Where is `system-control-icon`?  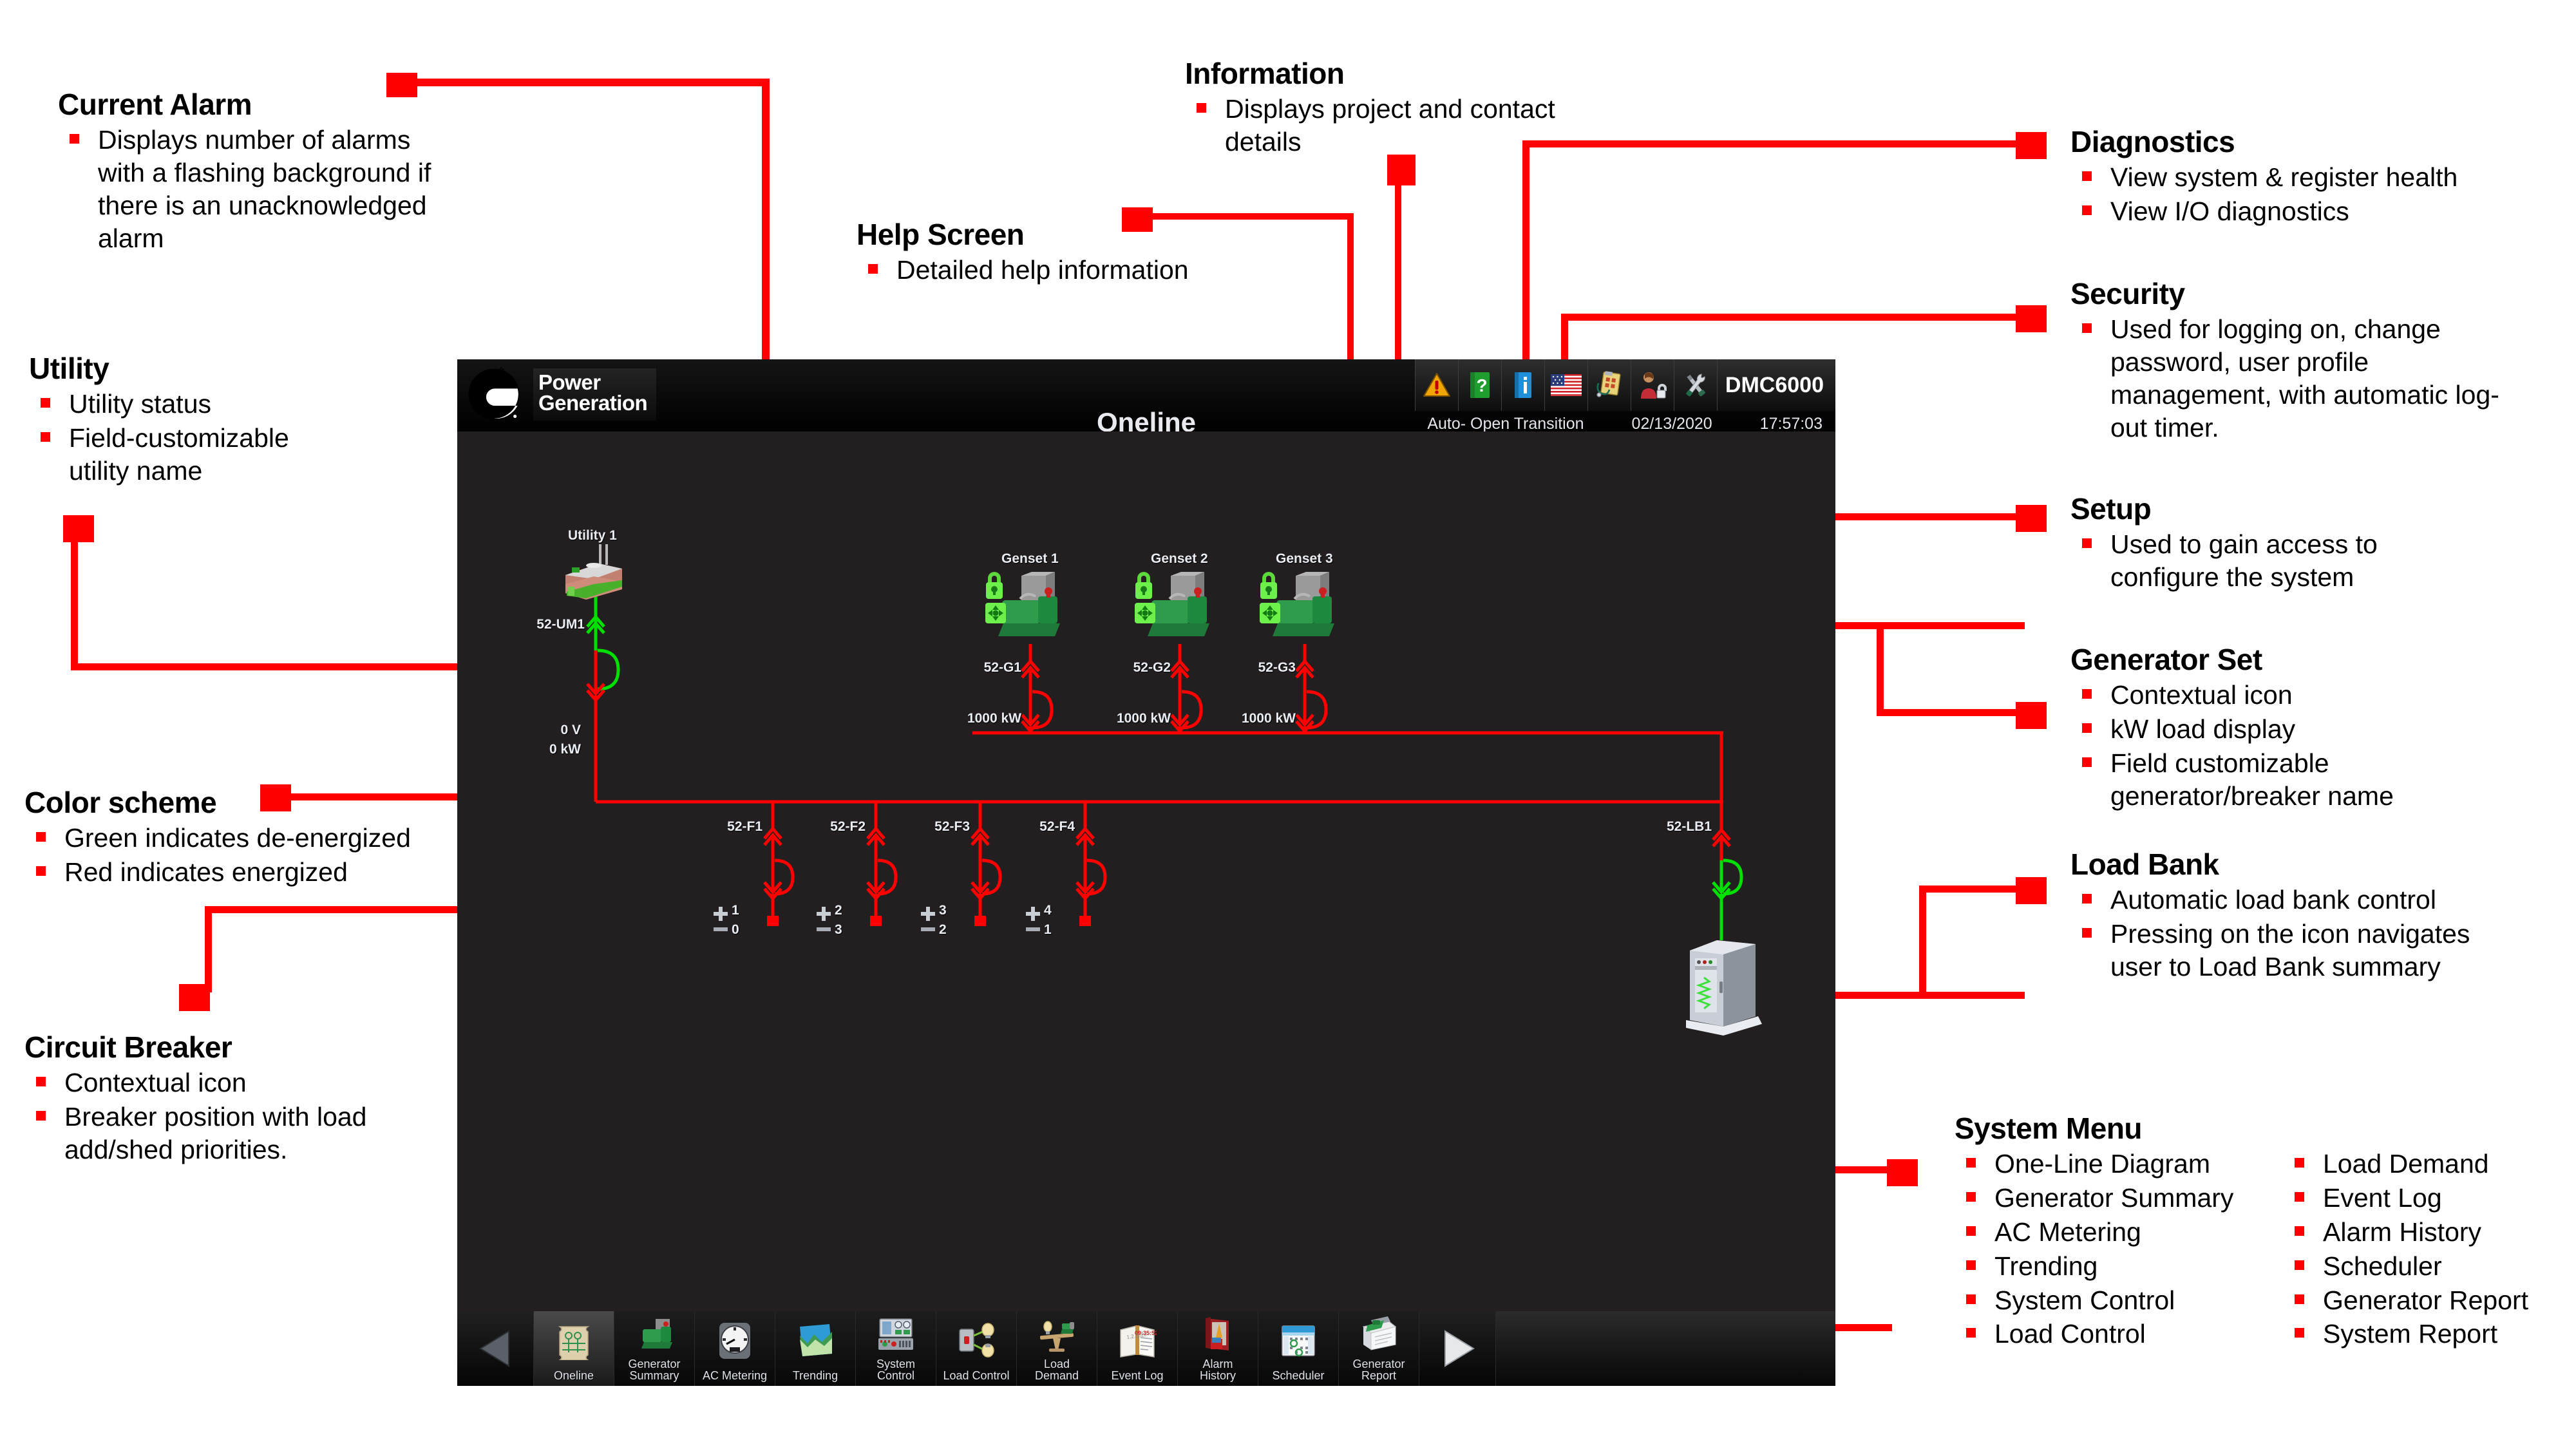 system-control-icon is located at coordinates (896, 1335).